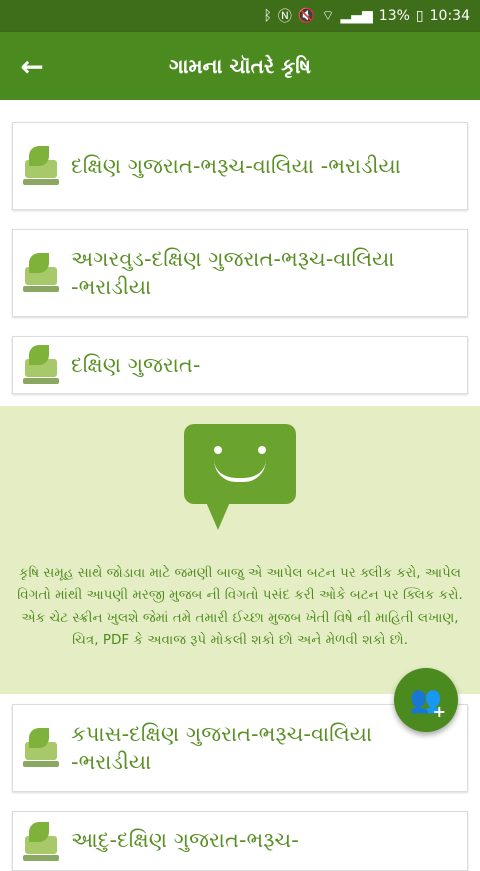 This screenshot has width=480, height=871. Describe the element at coordinates (267, 16) in the screenshot. I see `bluetooth-icon: ᛒ` at that location.